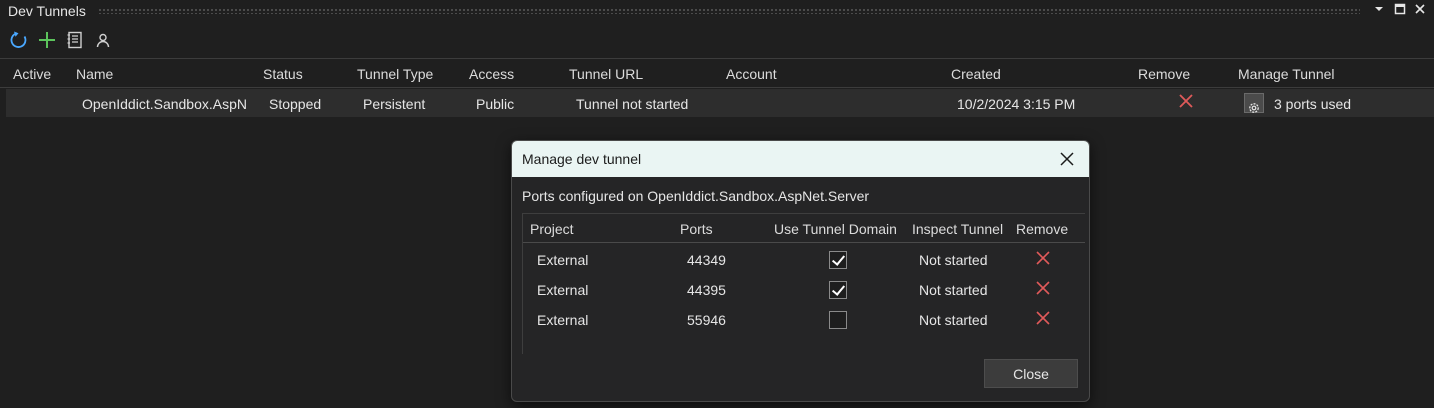 Image resolution: width=1434 pixels, height=408 pixels. Describe the element at coordinates (1016, 104) in the screenshot. I see `tunnel-created: 10/2/2024 3:15 PM` at that location.